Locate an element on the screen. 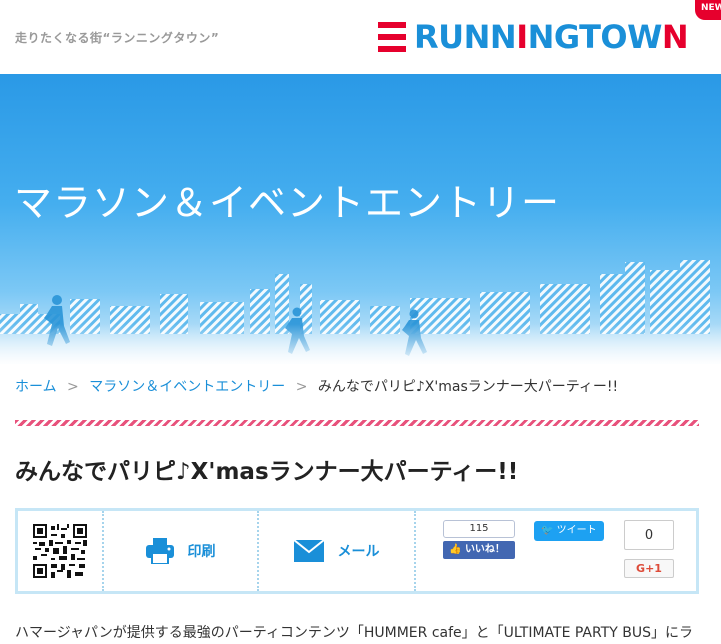 Image resolution: width=721 pixels, height=644 pixels. qr-cell is located at coordinates (61, 551).